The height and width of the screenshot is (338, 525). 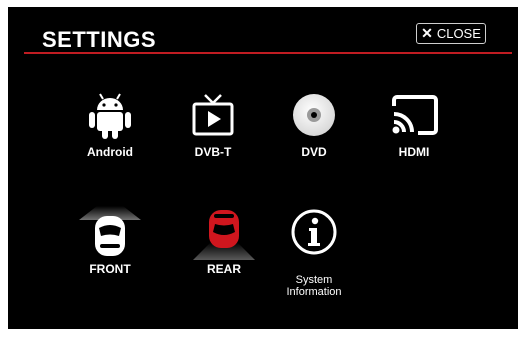 What do you see at coordinates (224, 233) in the screenshot?
I see `car-rear-icon` at bounding box center [224, 233].